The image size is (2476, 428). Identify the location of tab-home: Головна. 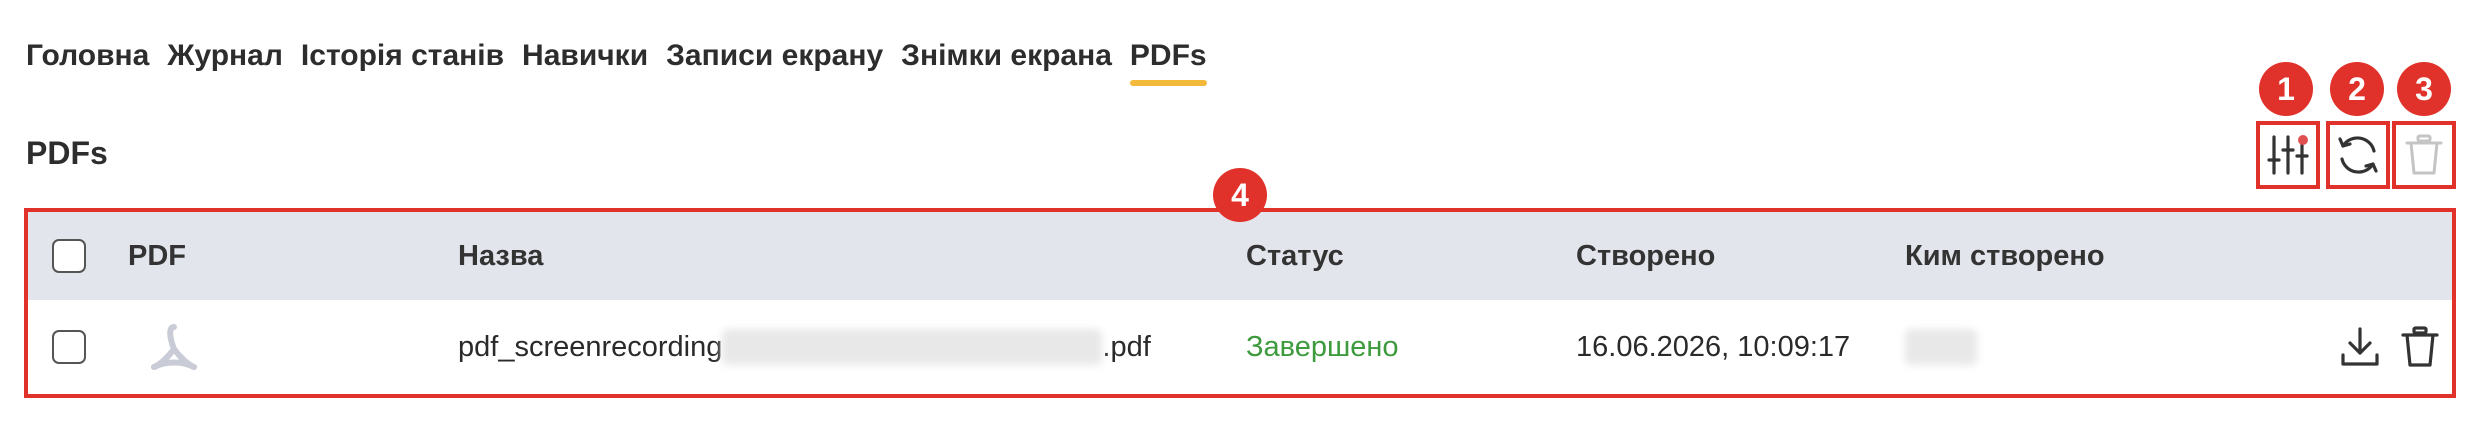
(92, 62).